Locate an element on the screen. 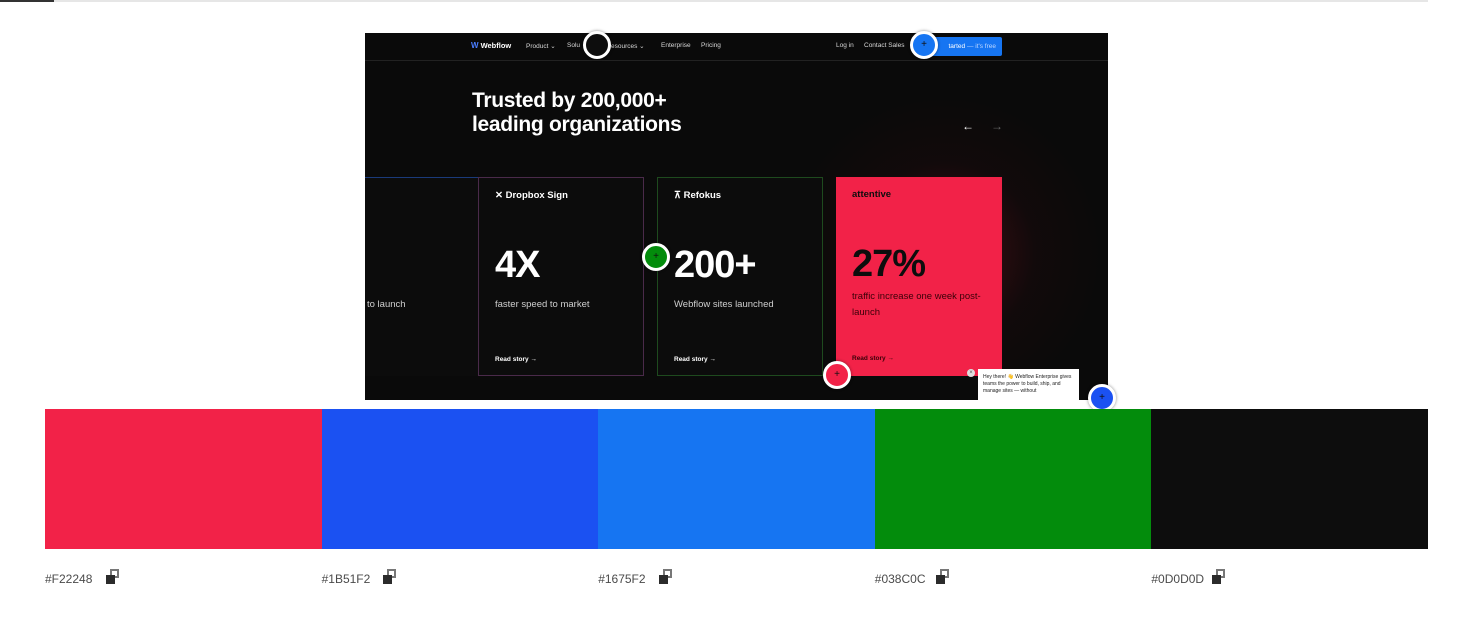 The width and height of the screenshot is (1469, 618). palette-label: #F22248 is located at coordinates (183, 579).